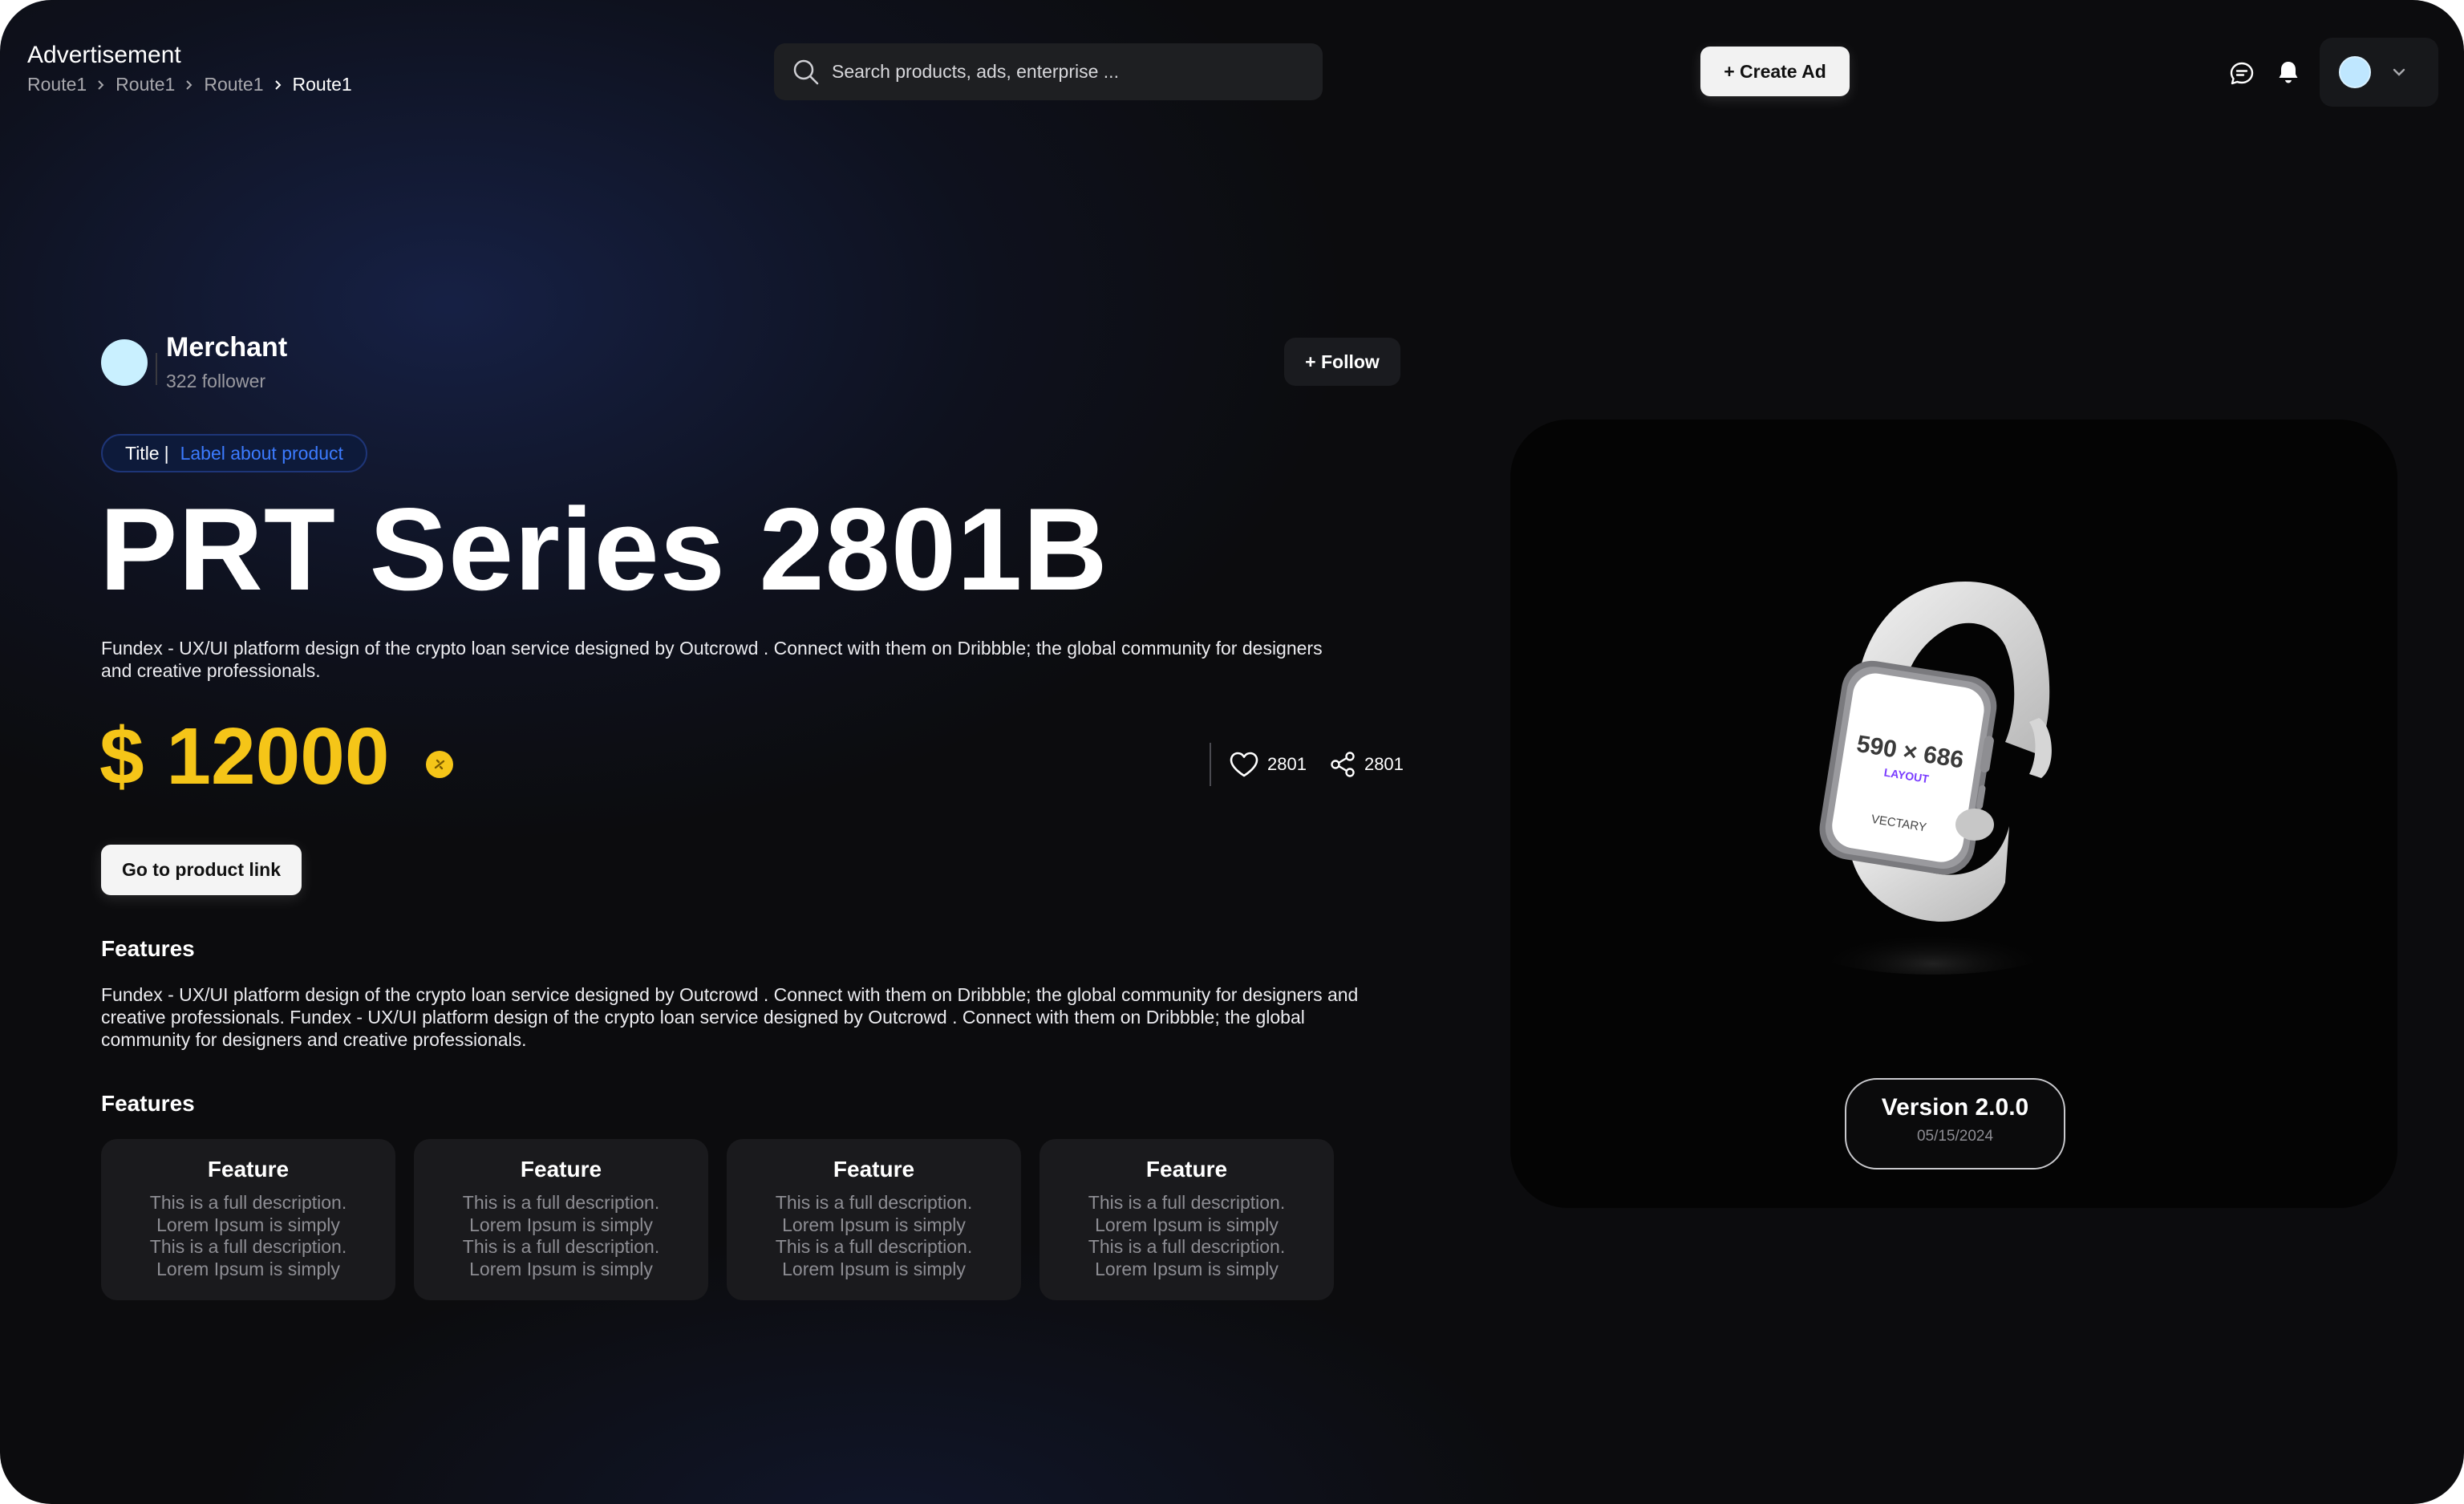  Describe the element at coordinates (1248, 765) in the screenshot. I see `heart-icon` at that location.